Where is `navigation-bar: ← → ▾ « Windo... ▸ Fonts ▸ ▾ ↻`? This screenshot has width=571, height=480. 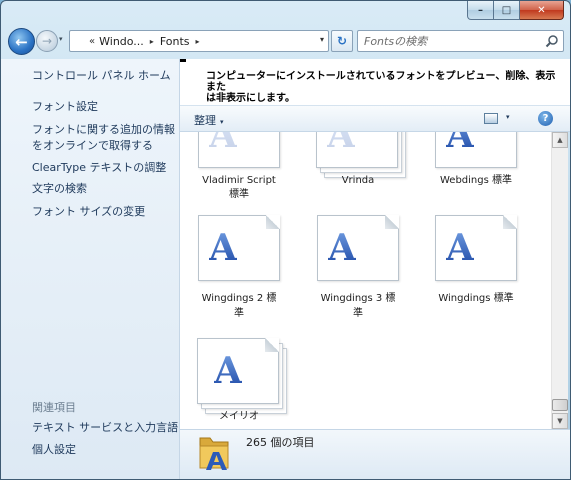
navigation-bar: ← → ▾ « Windo... ▸ Fonts ▸ ▾ ↻ is located at coordinates (285, 41).